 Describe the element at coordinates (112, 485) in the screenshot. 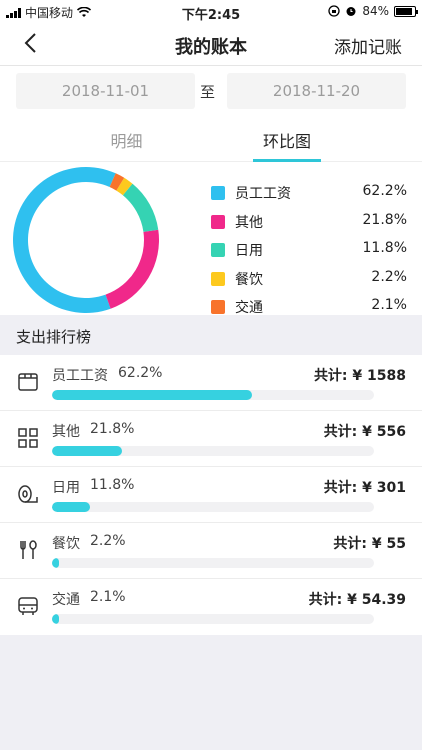

I see `ranking-percent: 11.8%` at that location.